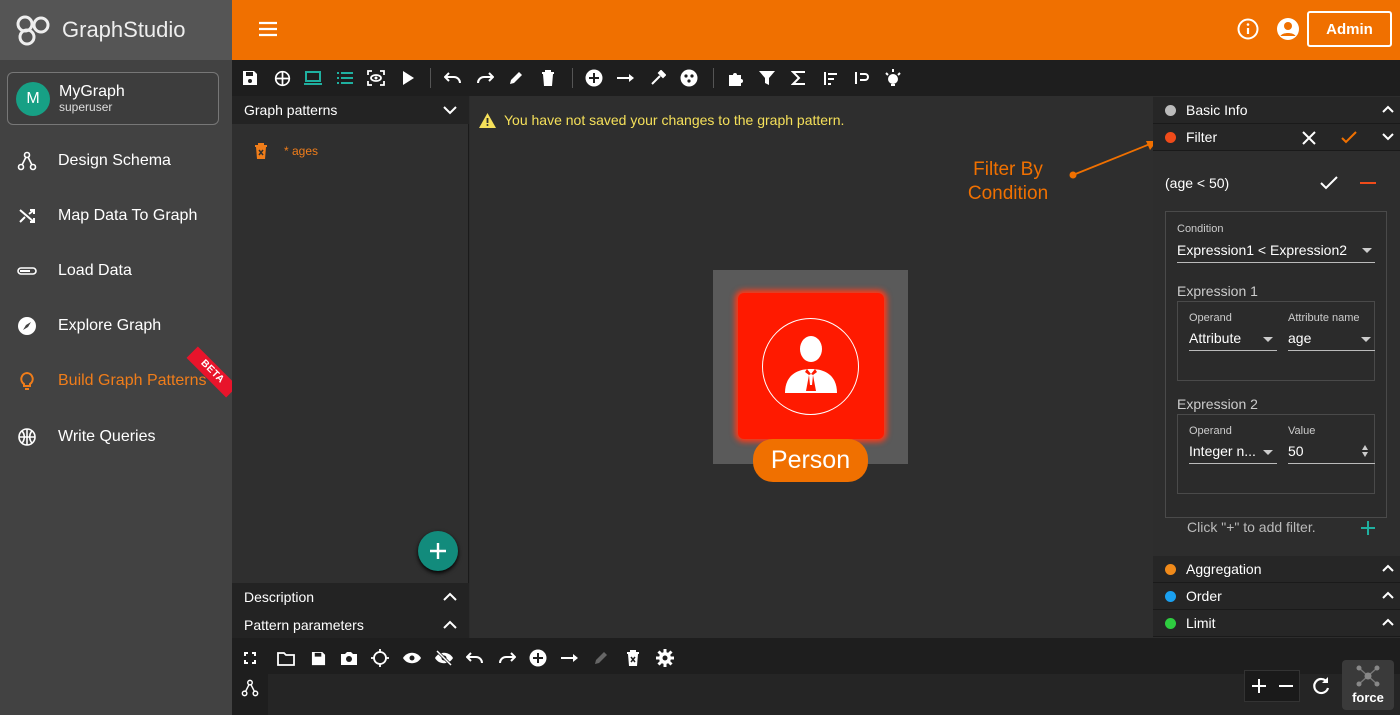  Describe the element at coordinates (268, 29) in the screenshot. I see `menu-icon` at that location.